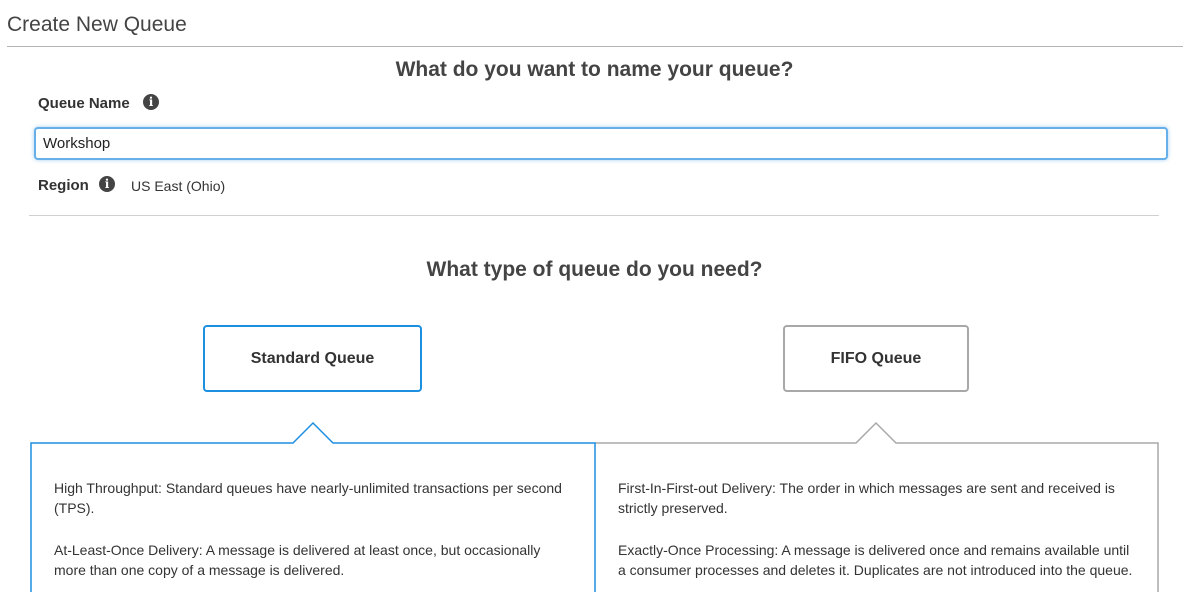 Image resolution: width=1183 pixels, height=592 pixels. Describe the element at coordinates (178, 186) in the screenshot. I see `region-value: US East (Ohio)` at that location.